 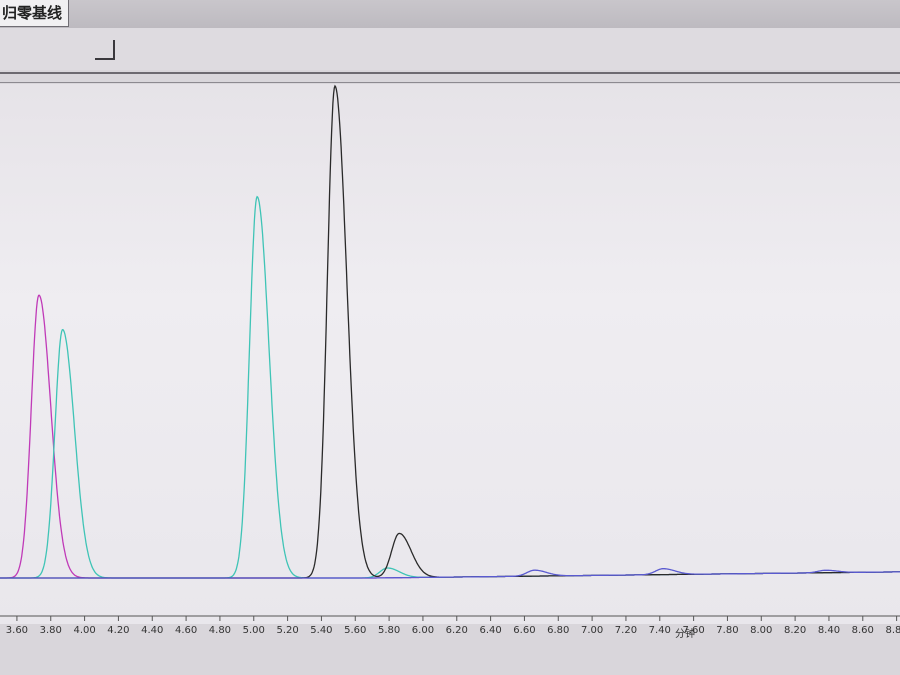 I want to click on x-tick-label: 5.20, so click(x=287, y=630).